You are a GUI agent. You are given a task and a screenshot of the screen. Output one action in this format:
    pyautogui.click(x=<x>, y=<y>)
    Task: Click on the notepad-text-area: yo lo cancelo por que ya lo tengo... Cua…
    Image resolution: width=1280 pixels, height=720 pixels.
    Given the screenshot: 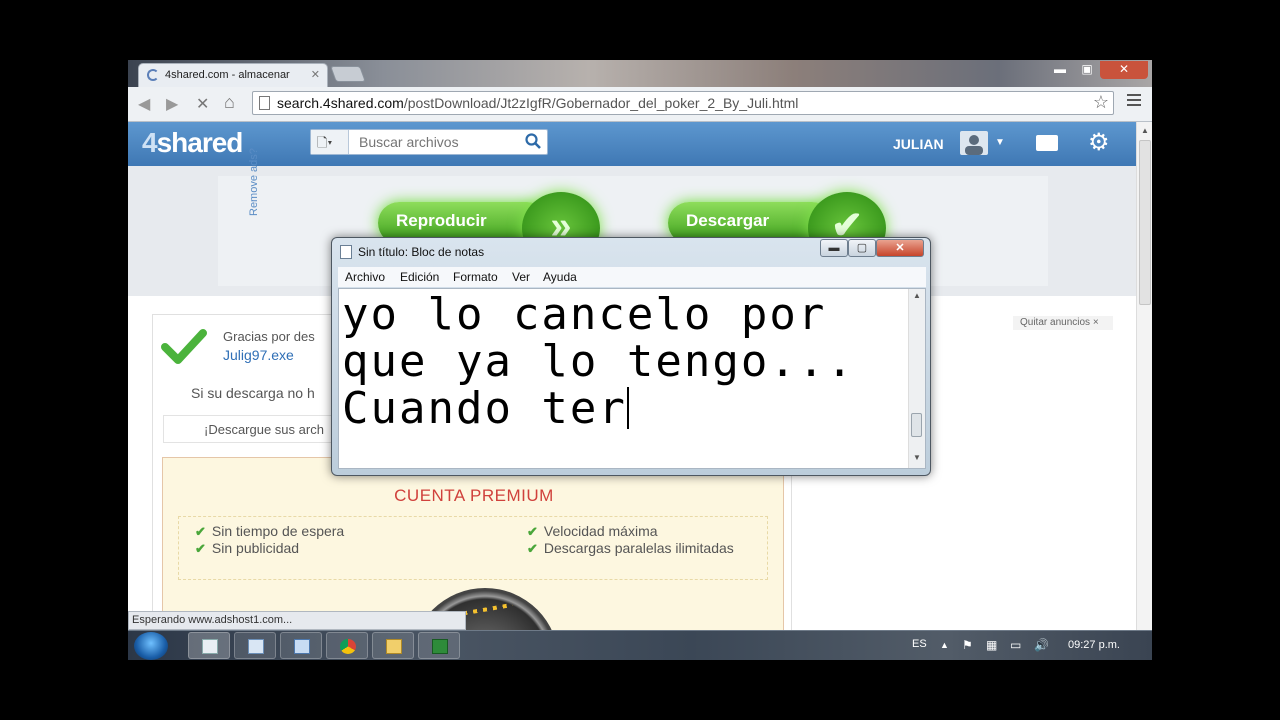 What is the action you would take?
    pyautogui.click(x=632, y=378)
    